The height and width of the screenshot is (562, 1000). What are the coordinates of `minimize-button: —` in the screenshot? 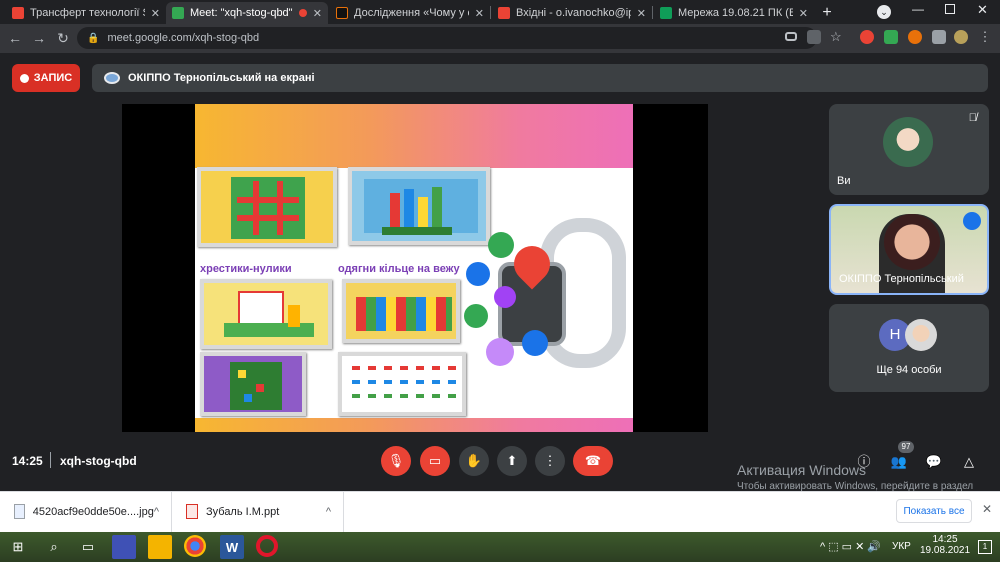 It's located at (918, 9).